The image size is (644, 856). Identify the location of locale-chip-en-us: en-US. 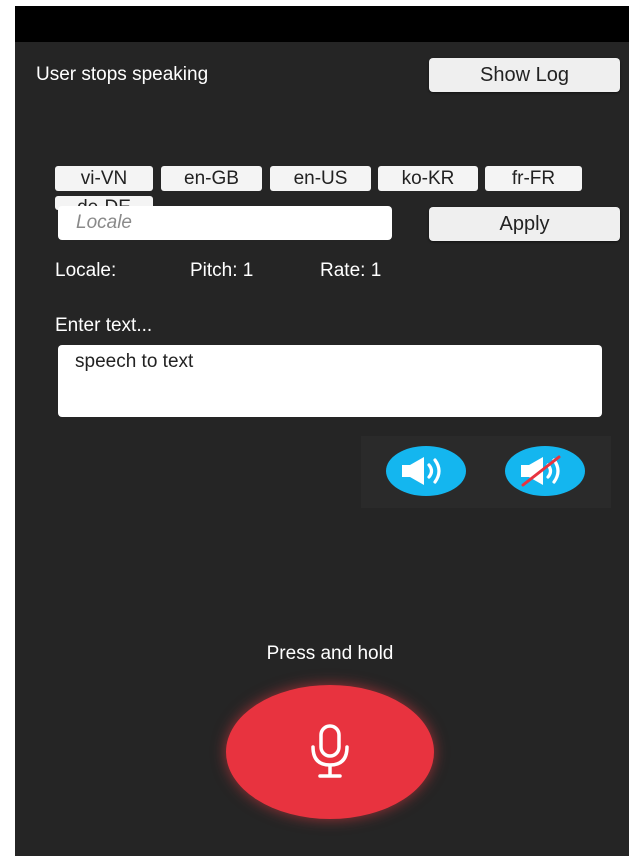
(320, 178).